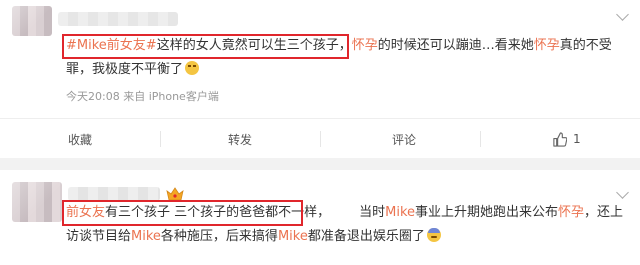 The image size is (640, 265). Describe the element at coordinates (320, 164) in the screenshot. I see `separator` at that location.